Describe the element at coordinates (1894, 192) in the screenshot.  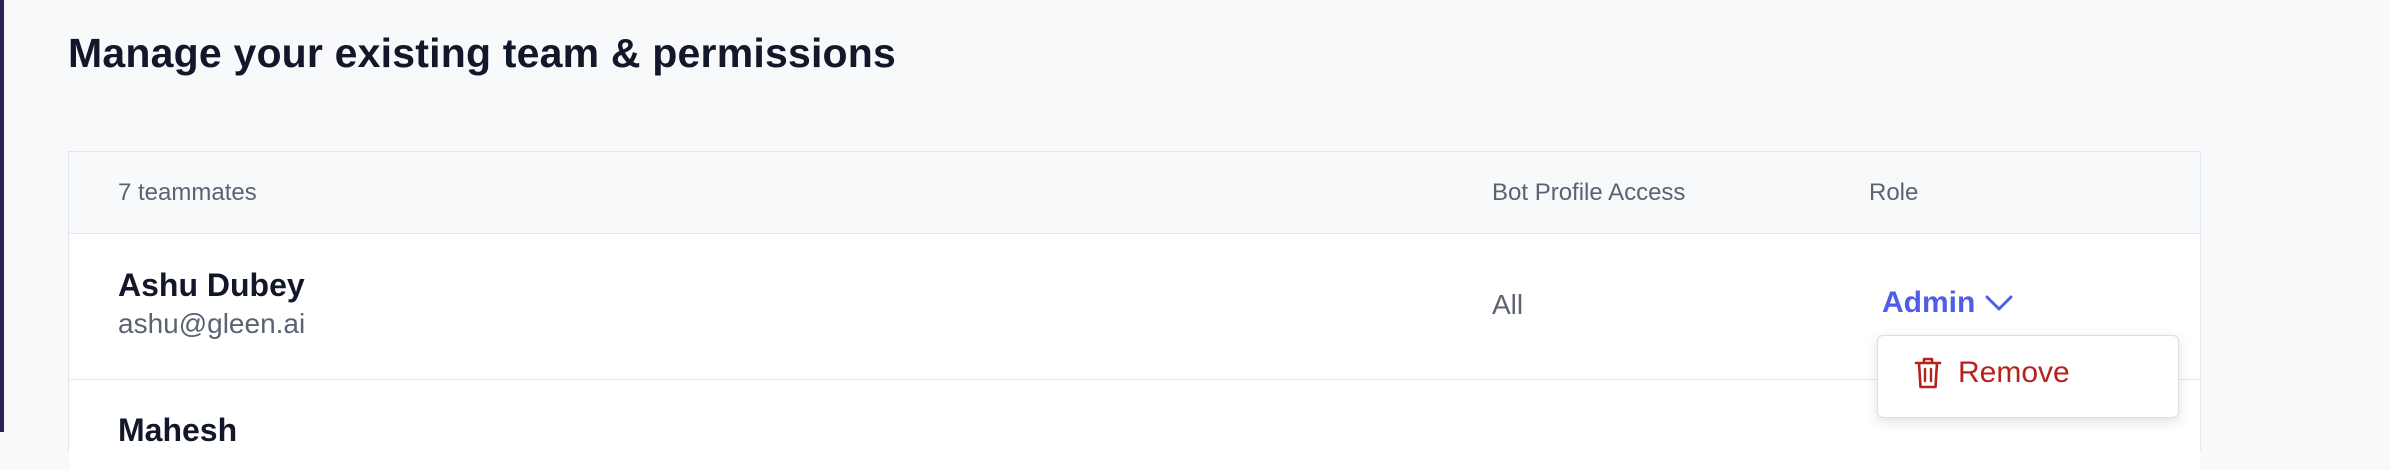
I see `role-header: Role` at that location.